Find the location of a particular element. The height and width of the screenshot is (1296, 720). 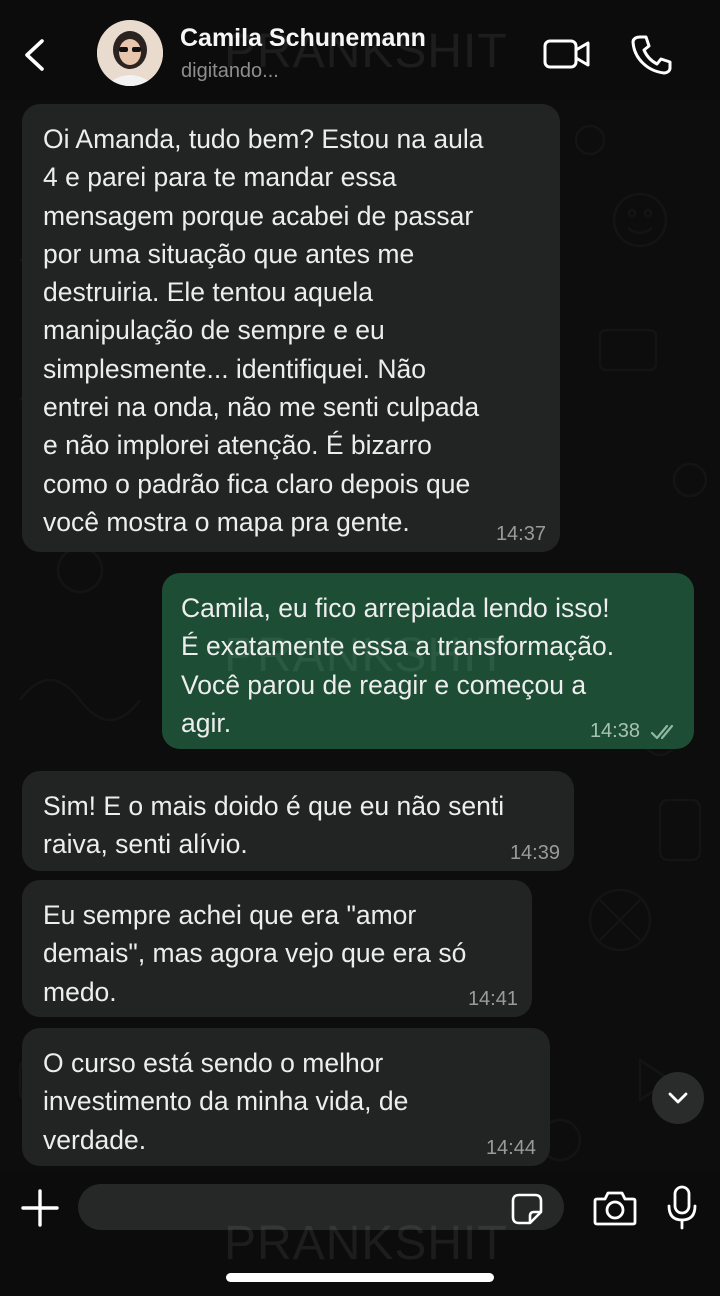

phone-icon is located at coordinates (651, 55).